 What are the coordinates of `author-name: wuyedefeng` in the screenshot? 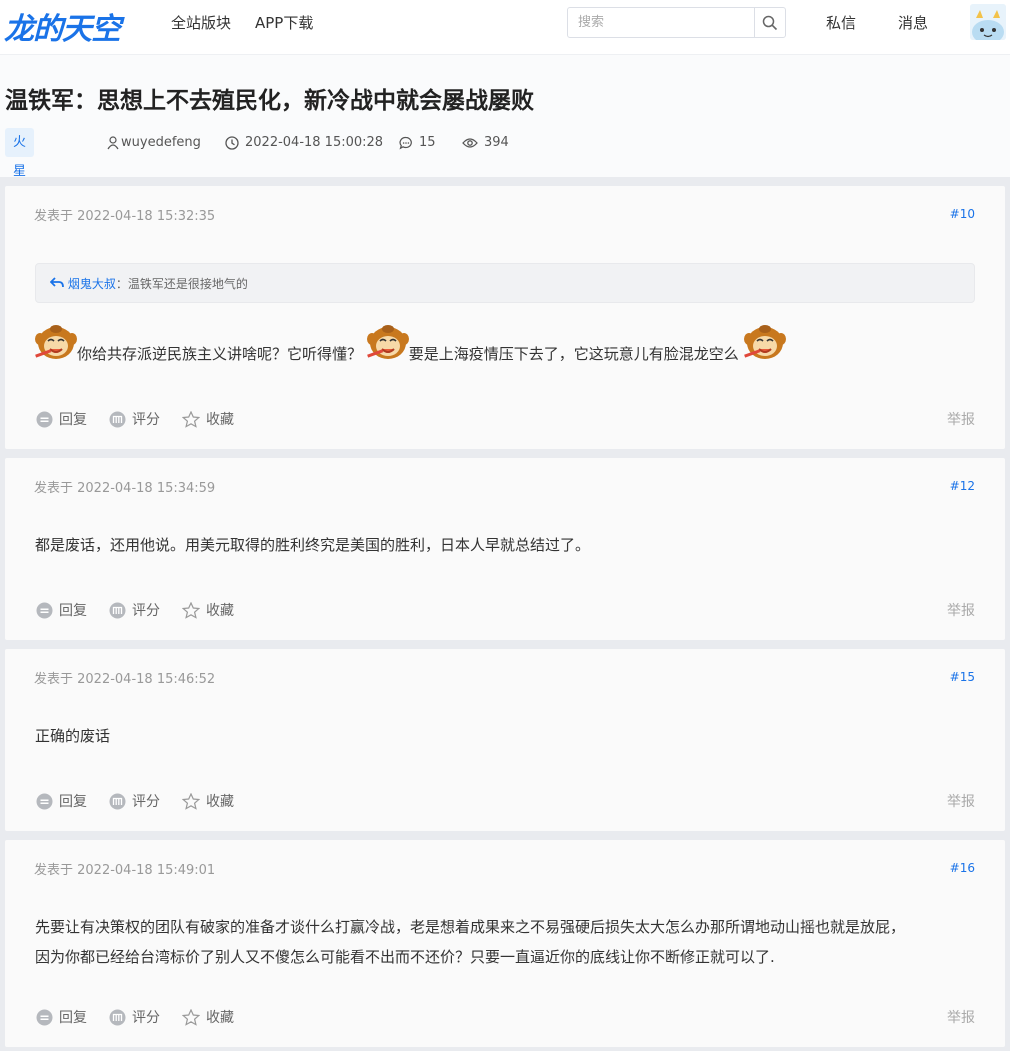 It's located at (161, 142).